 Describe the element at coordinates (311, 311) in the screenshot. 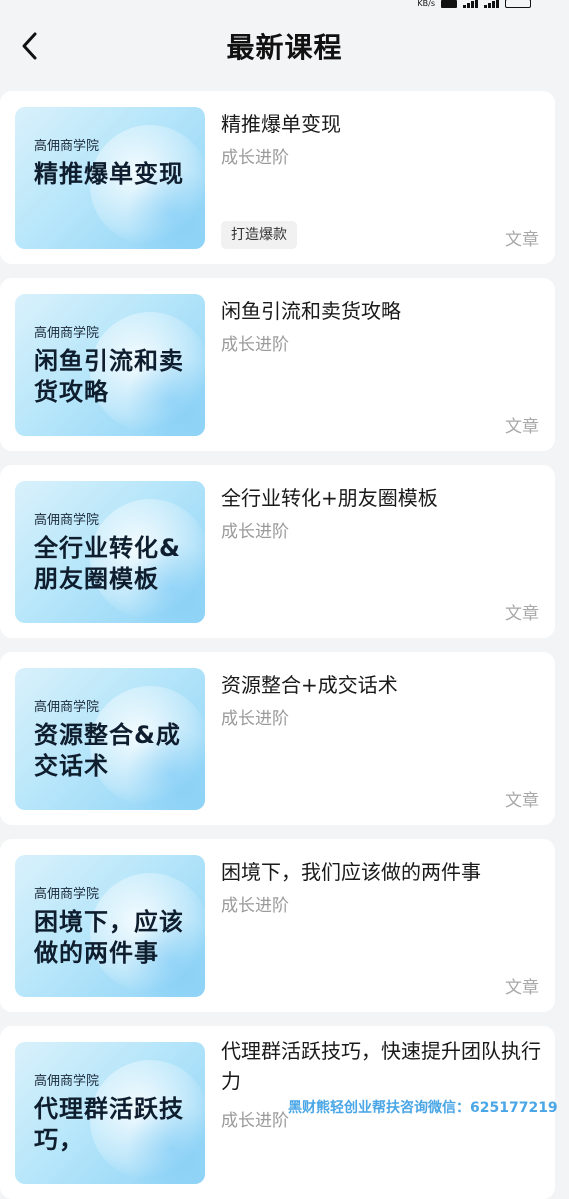

I see `course-title: 闲鱼引流和卖货攻略` at that location.